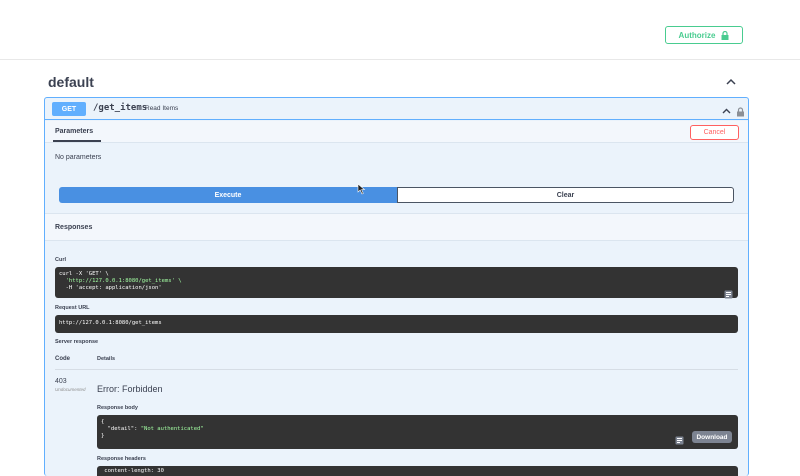 The height and width of the screenshot is (476, 800). I want to click on curl-line: curl -X 'GET' \, so click(84, 274).